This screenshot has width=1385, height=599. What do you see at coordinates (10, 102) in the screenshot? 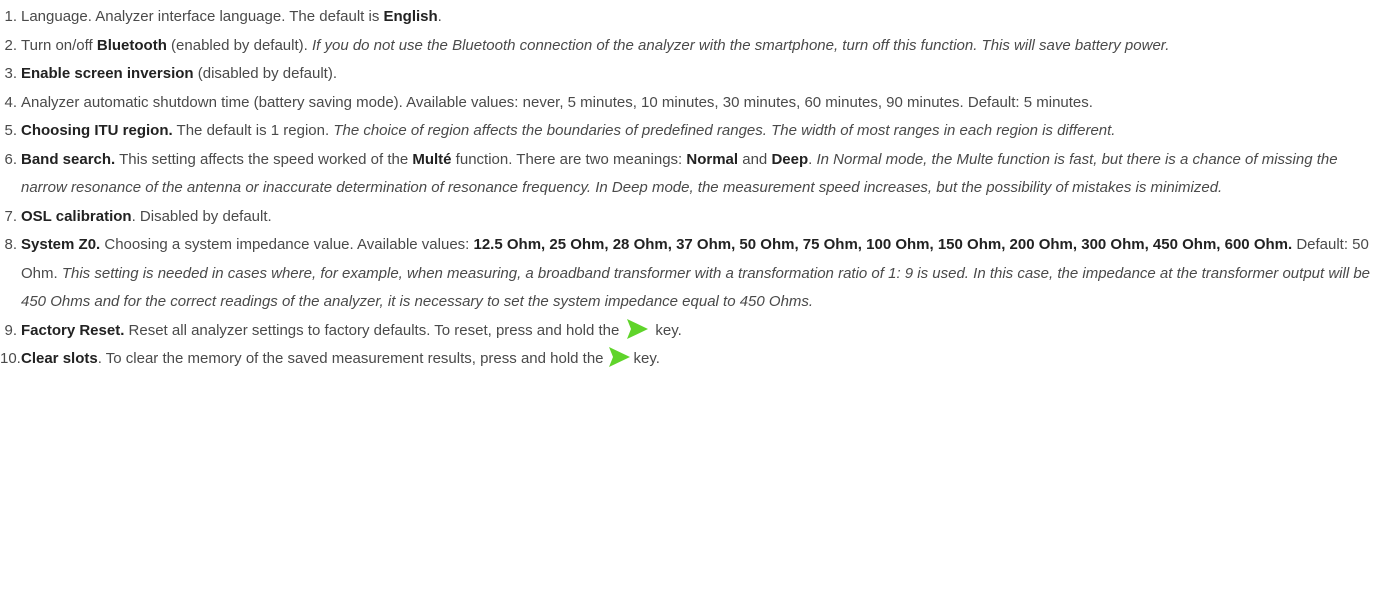
I see `item-number: 4.` at bounding box center [10, 102].